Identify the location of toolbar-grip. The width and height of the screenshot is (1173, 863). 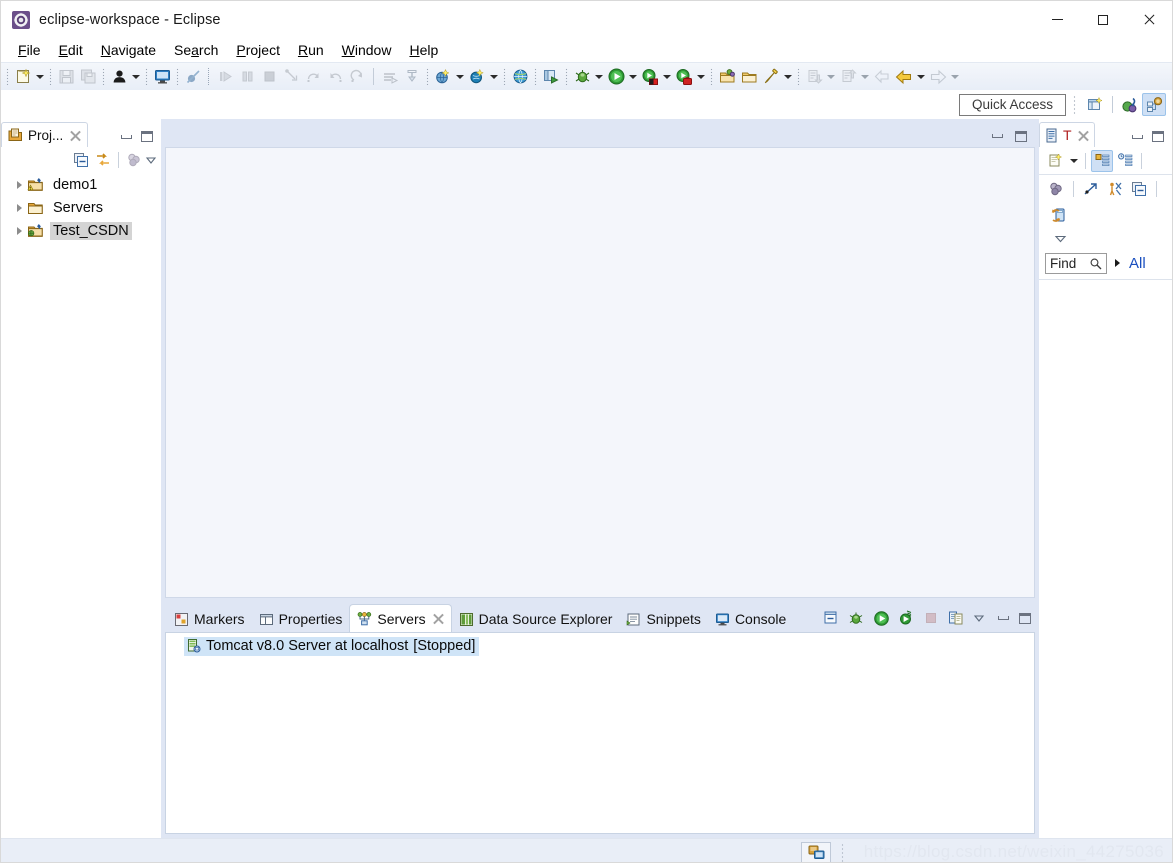
(7, 76).